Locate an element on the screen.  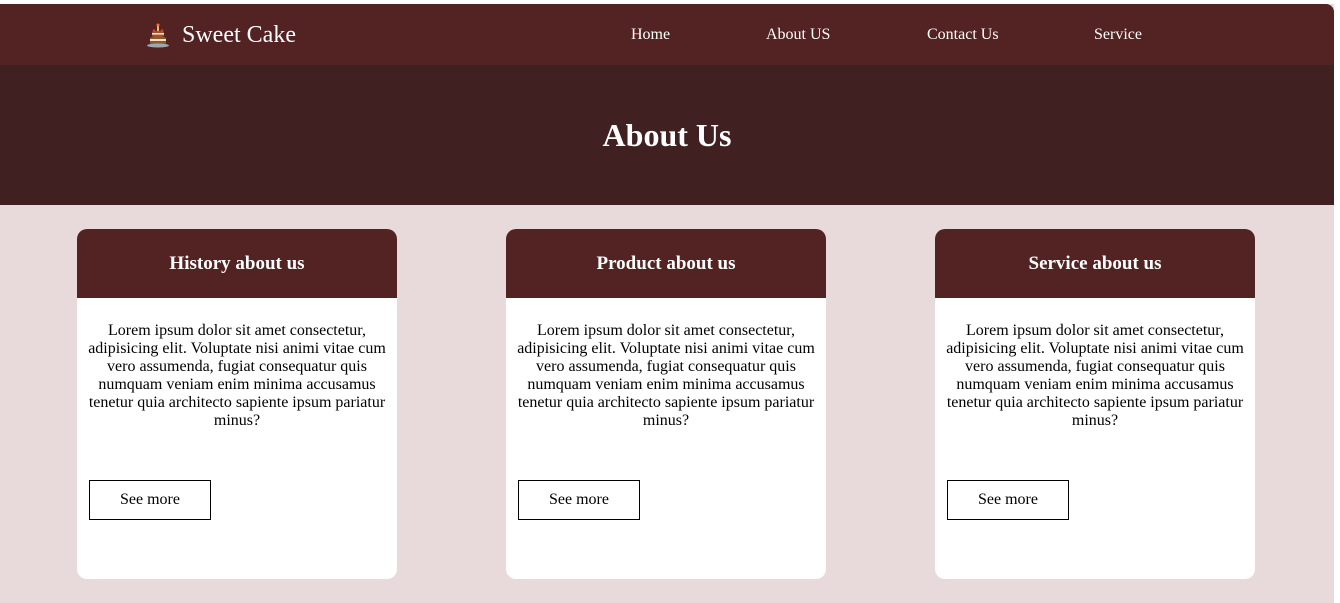
brand-link: Sweet Cake is located at coordinates (220, 34).